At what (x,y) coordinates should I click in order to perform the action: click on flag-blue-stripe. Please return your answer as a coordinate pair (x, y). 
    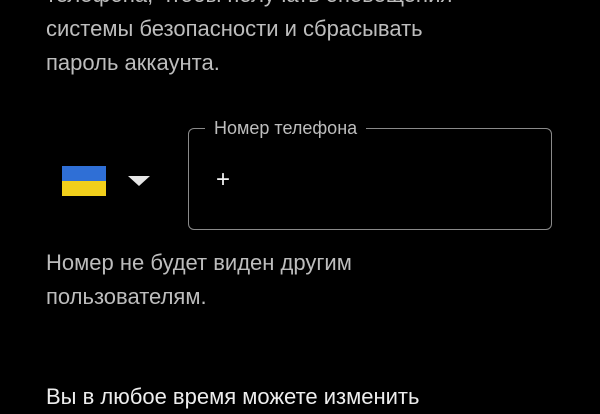
    Looking at the image, I should click on (84, 173).